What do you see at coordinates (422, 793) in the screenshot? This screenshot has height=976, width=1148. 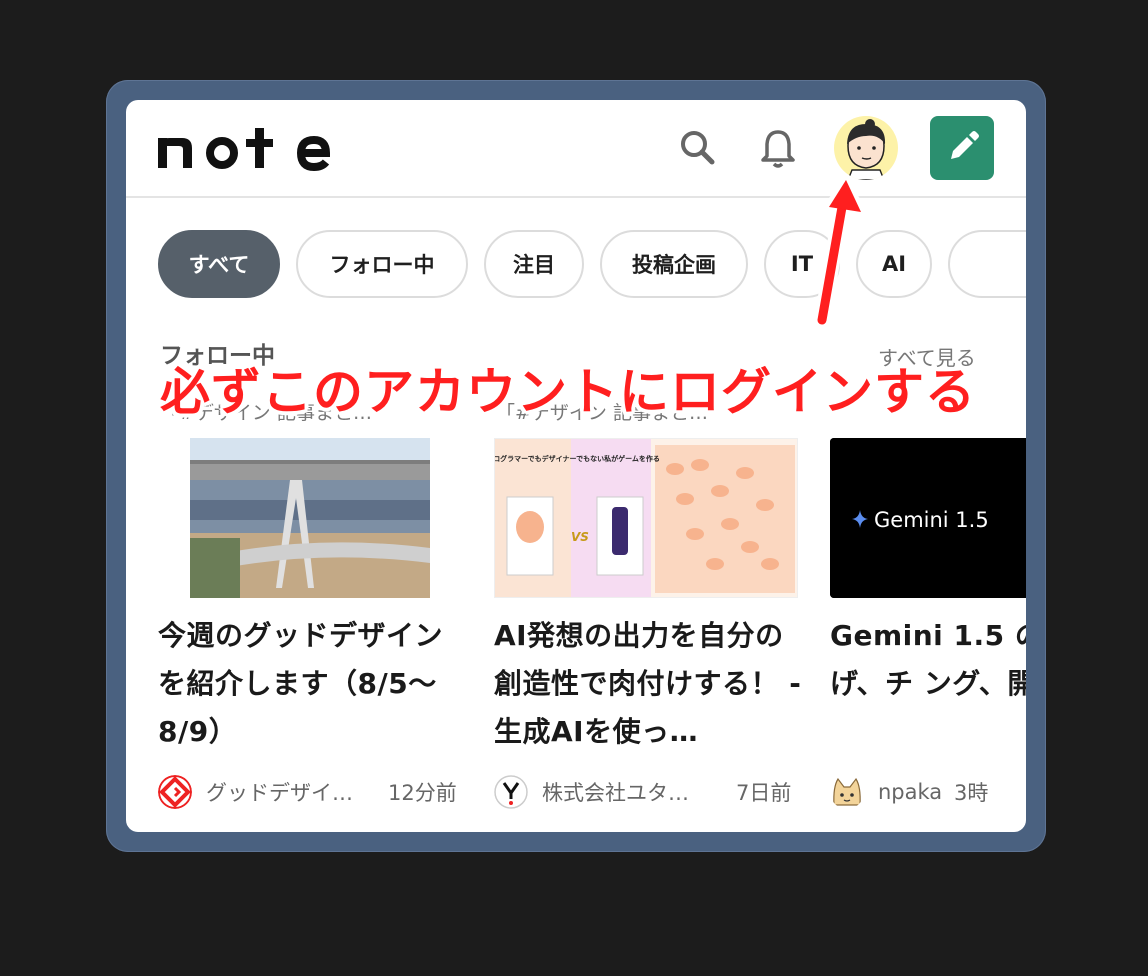 I see `card-time: 12分前` at bounding box center [422, 793].